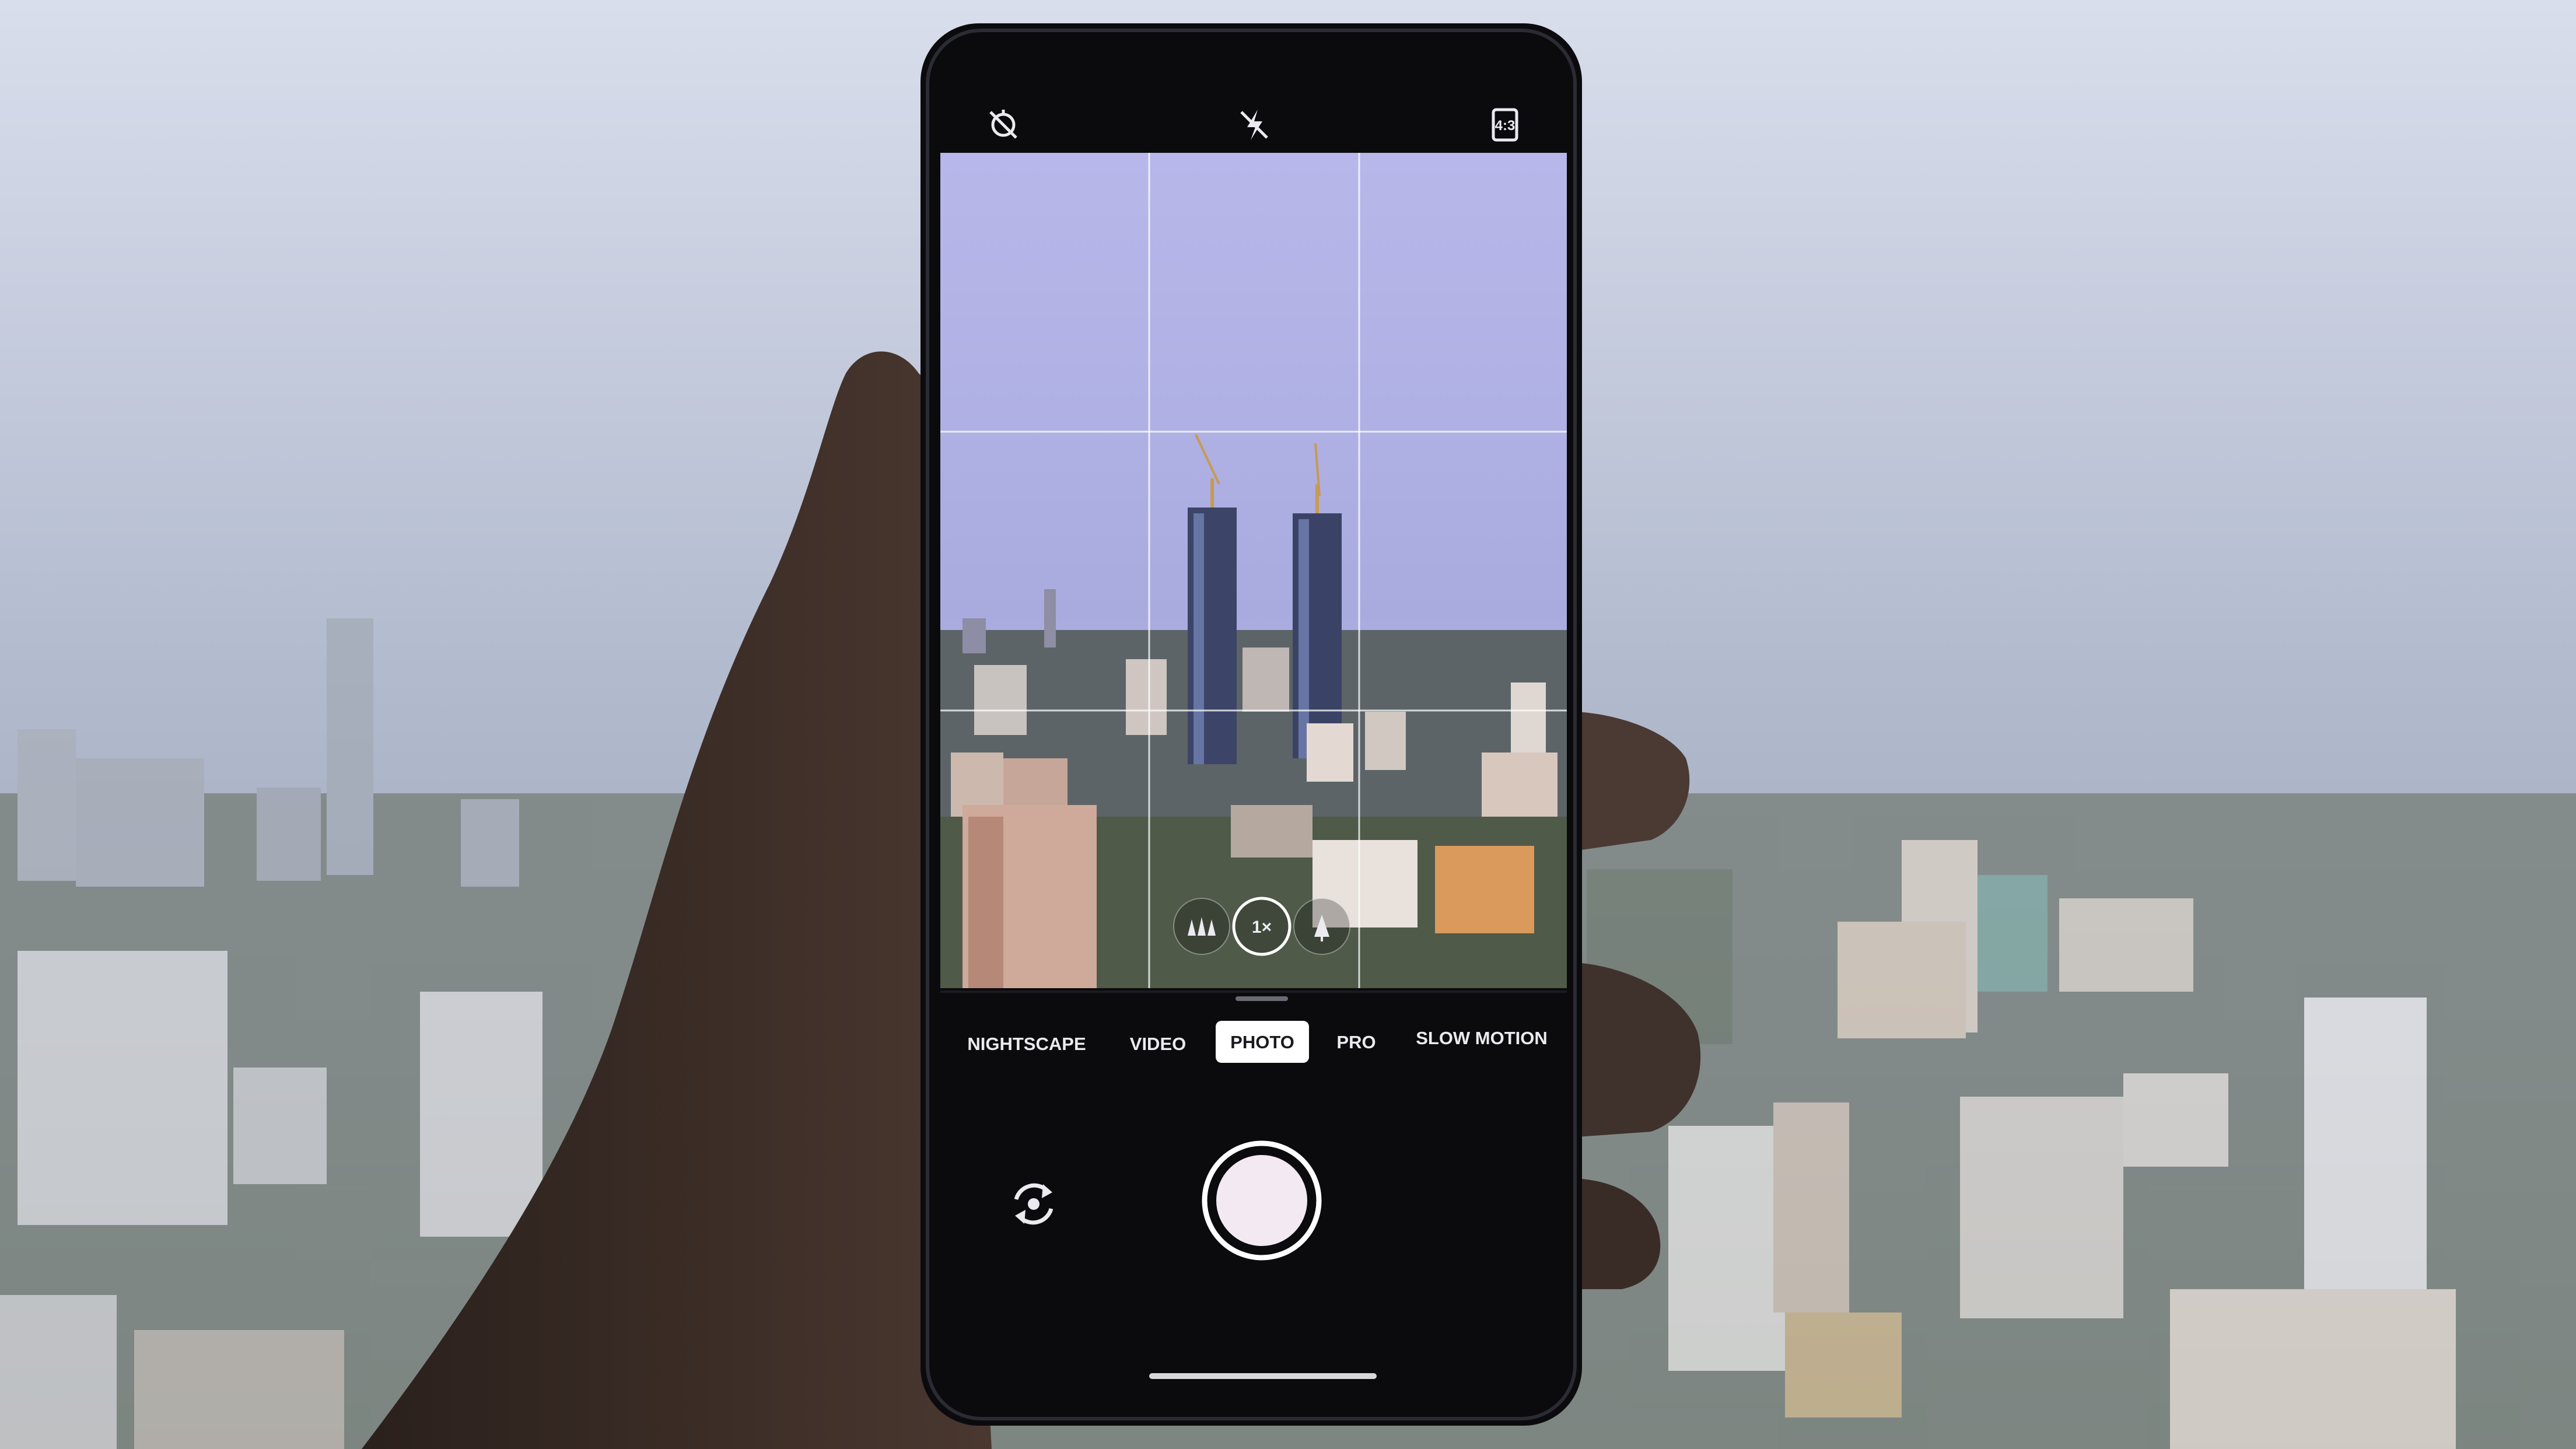 This screenshot has width=2576, height=1449. What do you see at coordinates (1202, 926) in the screenshot?
I see `wide-angle-icon` at bounding box center [1202, 926].